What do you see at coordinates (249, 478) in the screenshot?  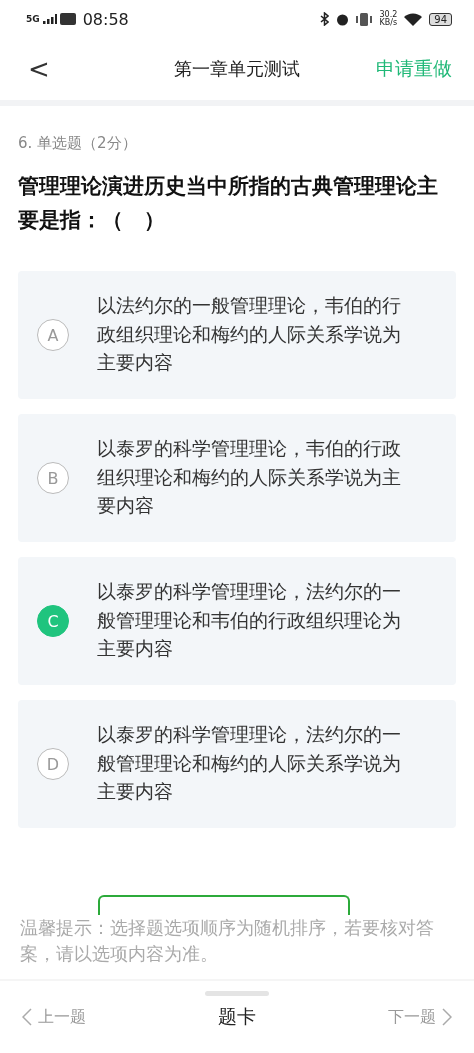 I see `option-text: 以泰罗的科学管理理论，韦伯的行政组织理论和梅约的人际关系学说为主要内容` at bounding box center [249, 478].